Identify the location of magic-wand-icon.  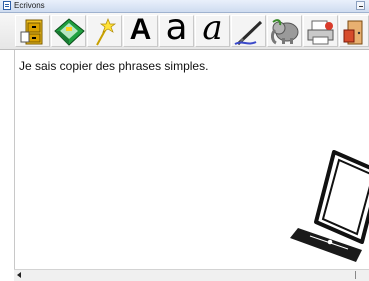
(106, 32).